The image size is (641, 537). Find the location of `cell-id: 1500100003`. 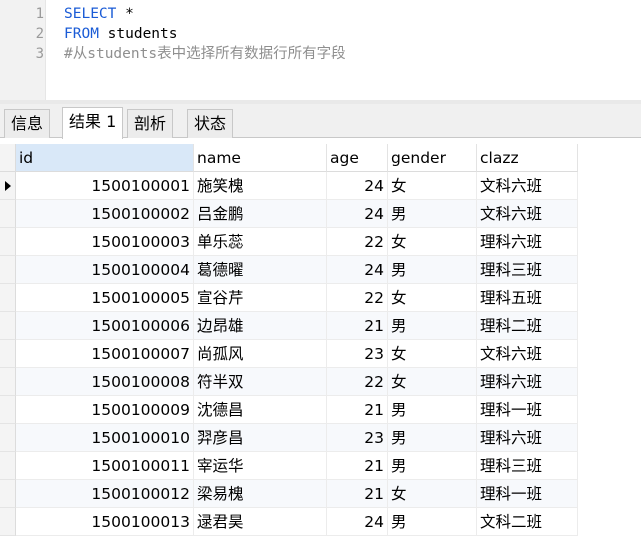

cell-id: 1500100003 is located at coordinates (105, 242).